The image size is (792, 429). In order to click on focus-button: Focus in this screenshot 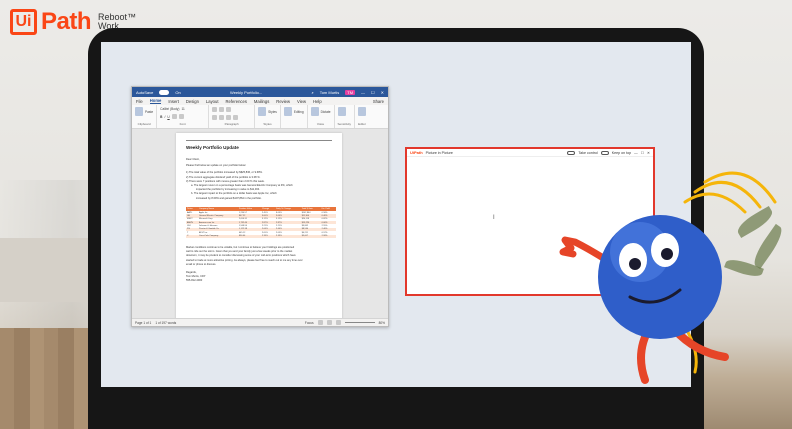, I will do `click(309, 323)`.